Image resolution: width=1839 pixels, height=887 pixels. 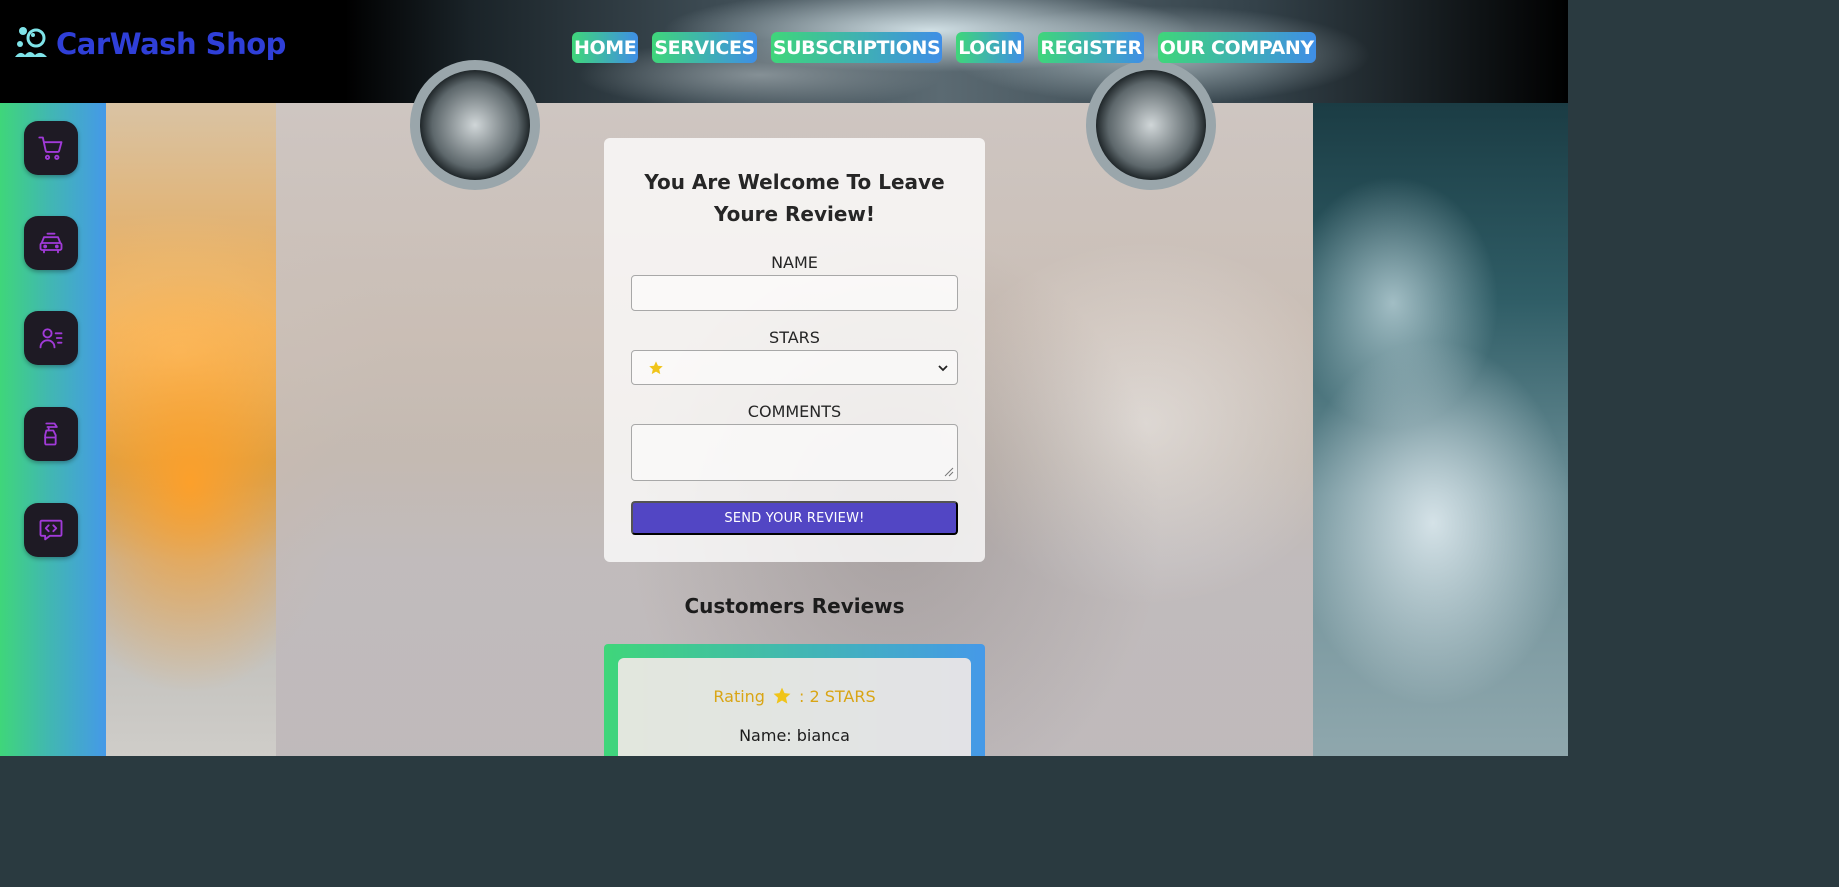 I want to click on sidebar-products-button, so click(x=51, y=434).